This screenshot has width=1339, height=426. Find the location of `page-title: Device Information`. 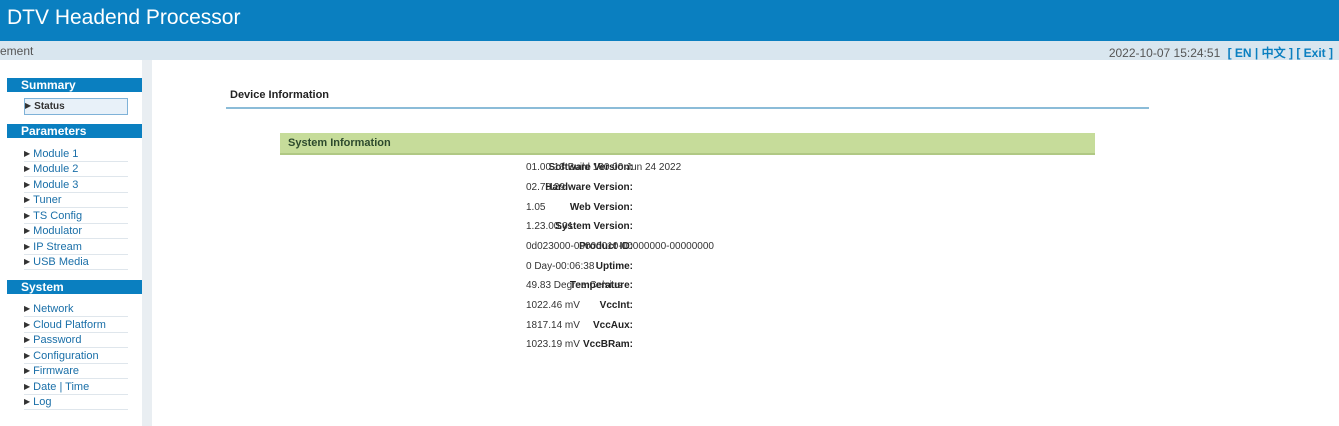

page-title: Device Information is located at coordinates (280, 95).